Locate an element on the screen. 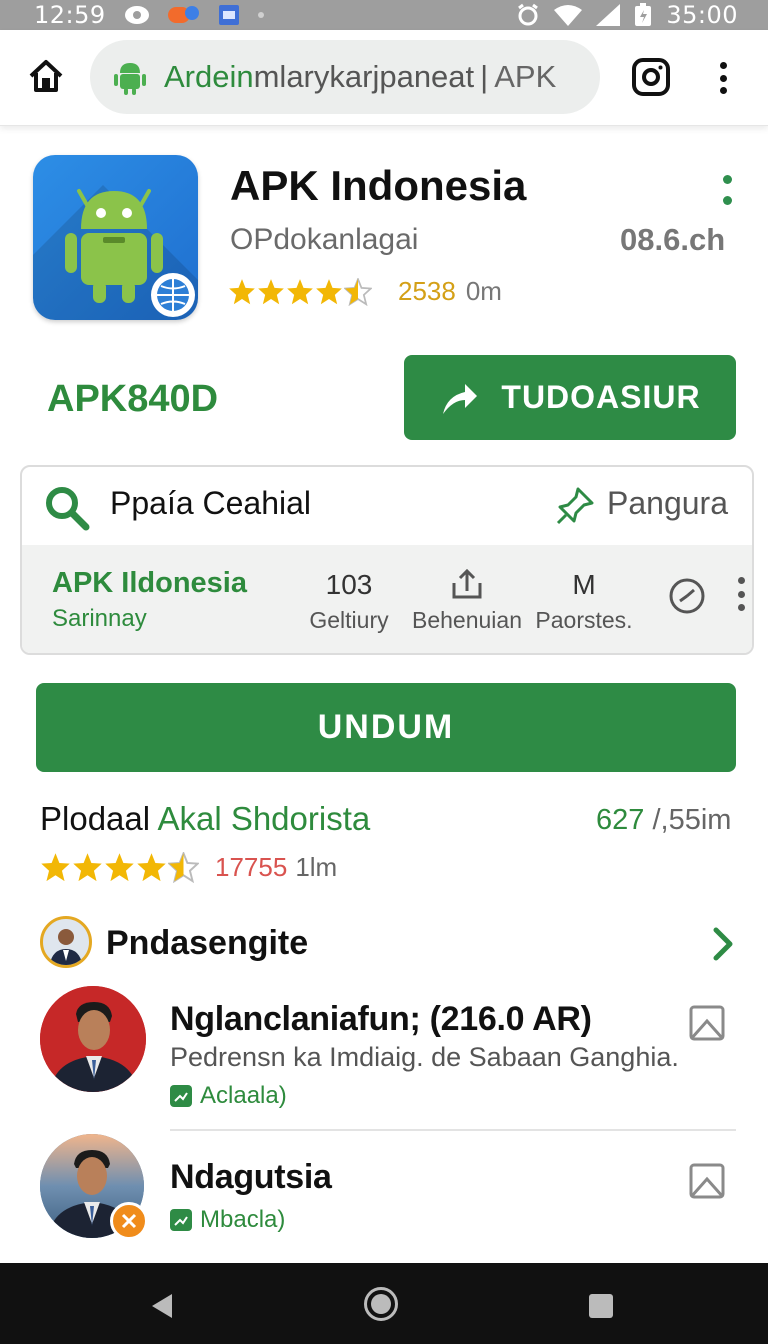 The image size is (768, 1344). clock-icon is located at coordinates (687, 596).